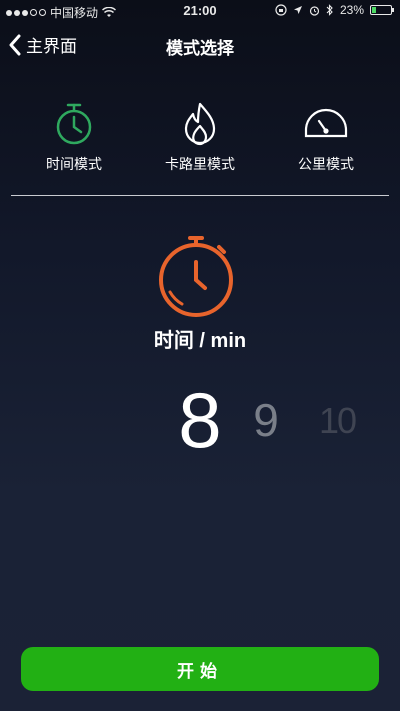  Describe the element at coordinates (314, 10) in the screenshot. I see `alarm-icon` at that location.